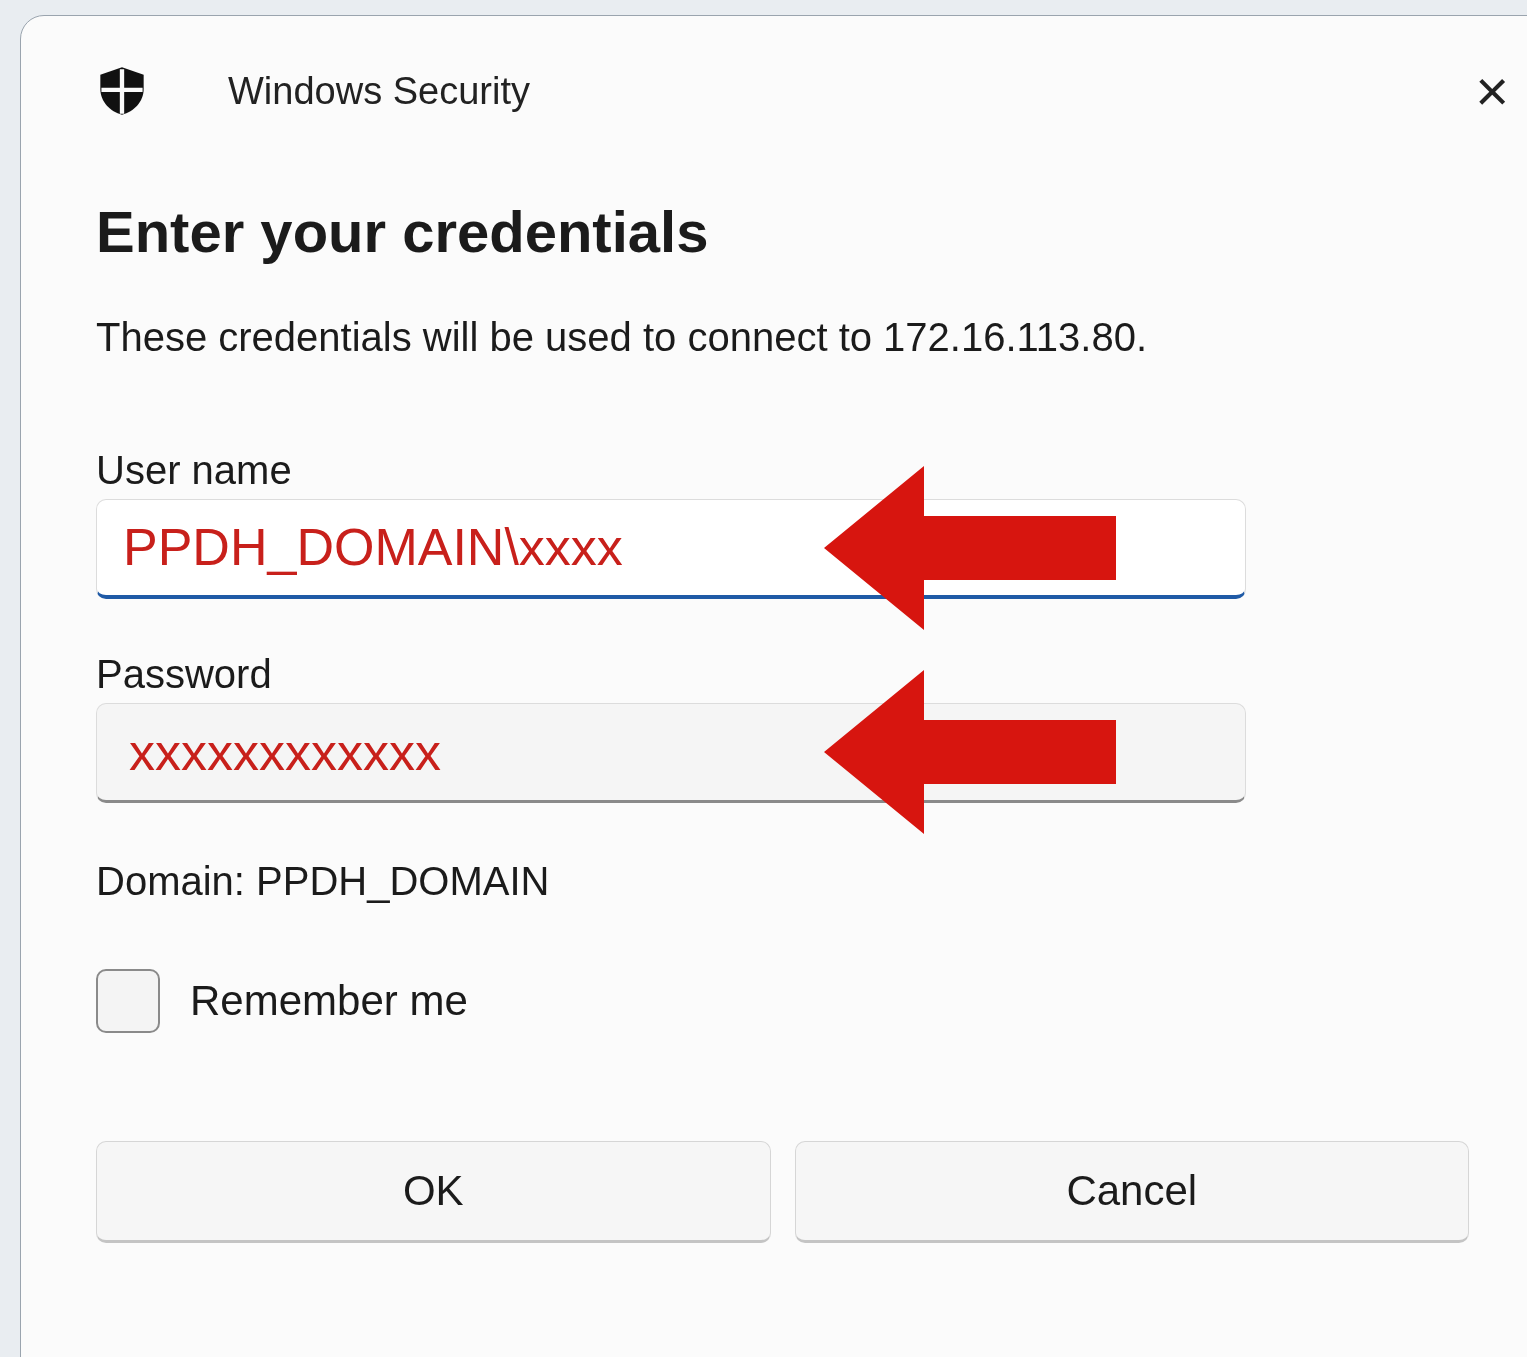 The image size is (1527, 1357). Describe the element at coordinates (1492, 91) in the screenshot. I see `close-button: ×` at that location.